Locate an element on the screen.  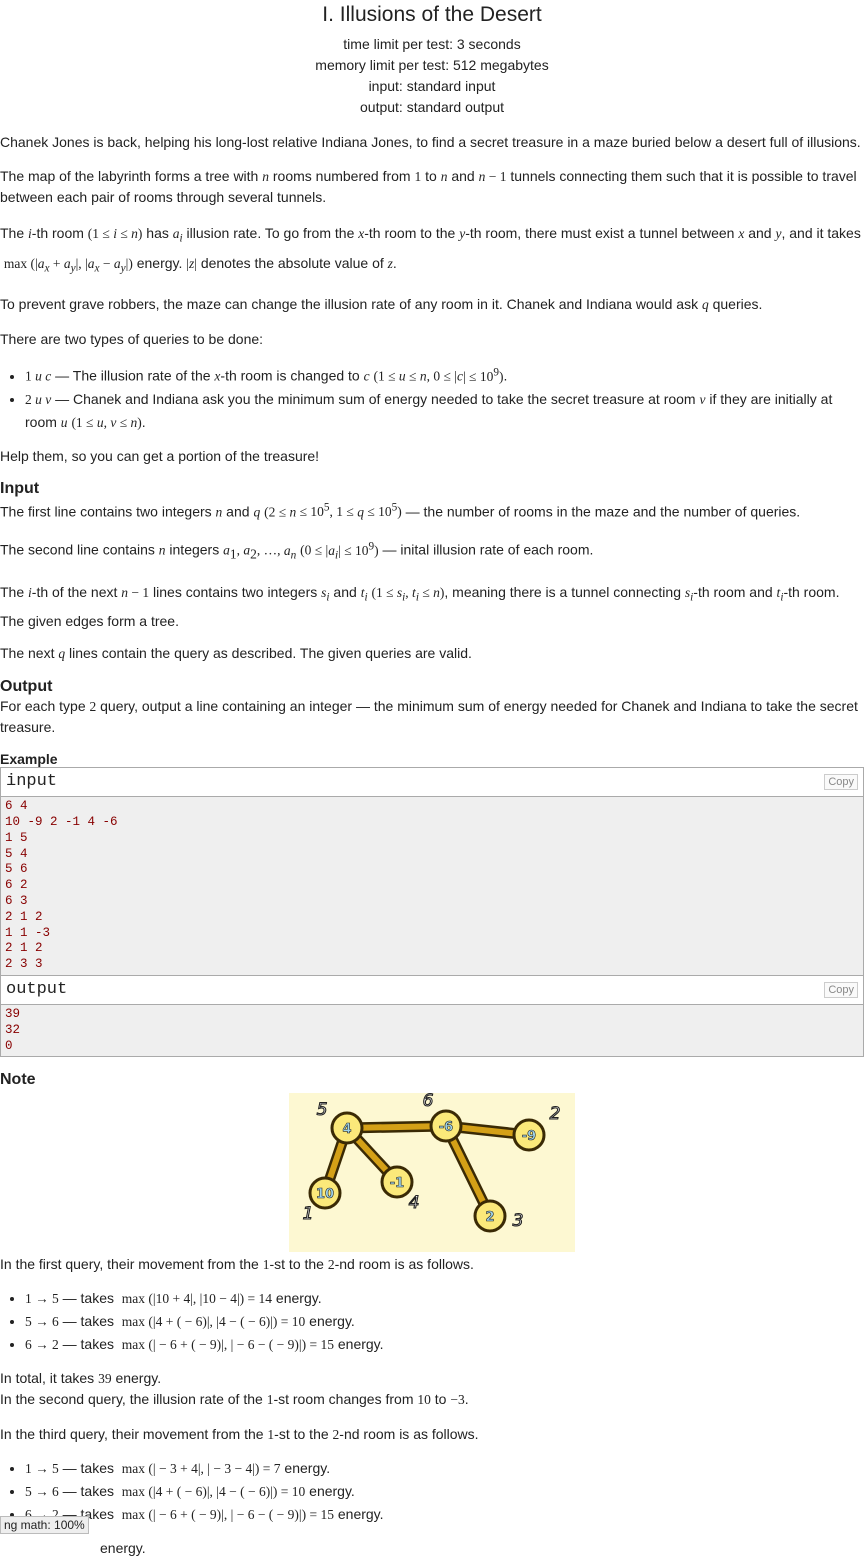
example-heading: Example is located at coordinates (29, 759).